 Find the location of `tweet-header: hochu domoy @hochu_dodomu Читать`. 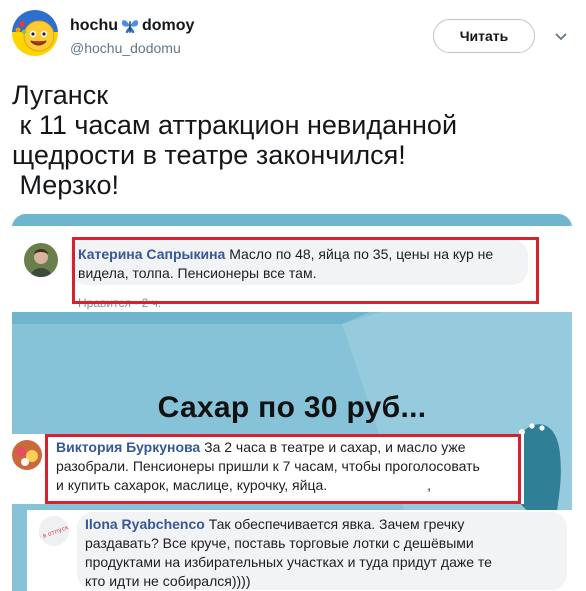

tweet-header: hochu domoy @hochu_dodomu Читать is located at coordinates (293, 34).